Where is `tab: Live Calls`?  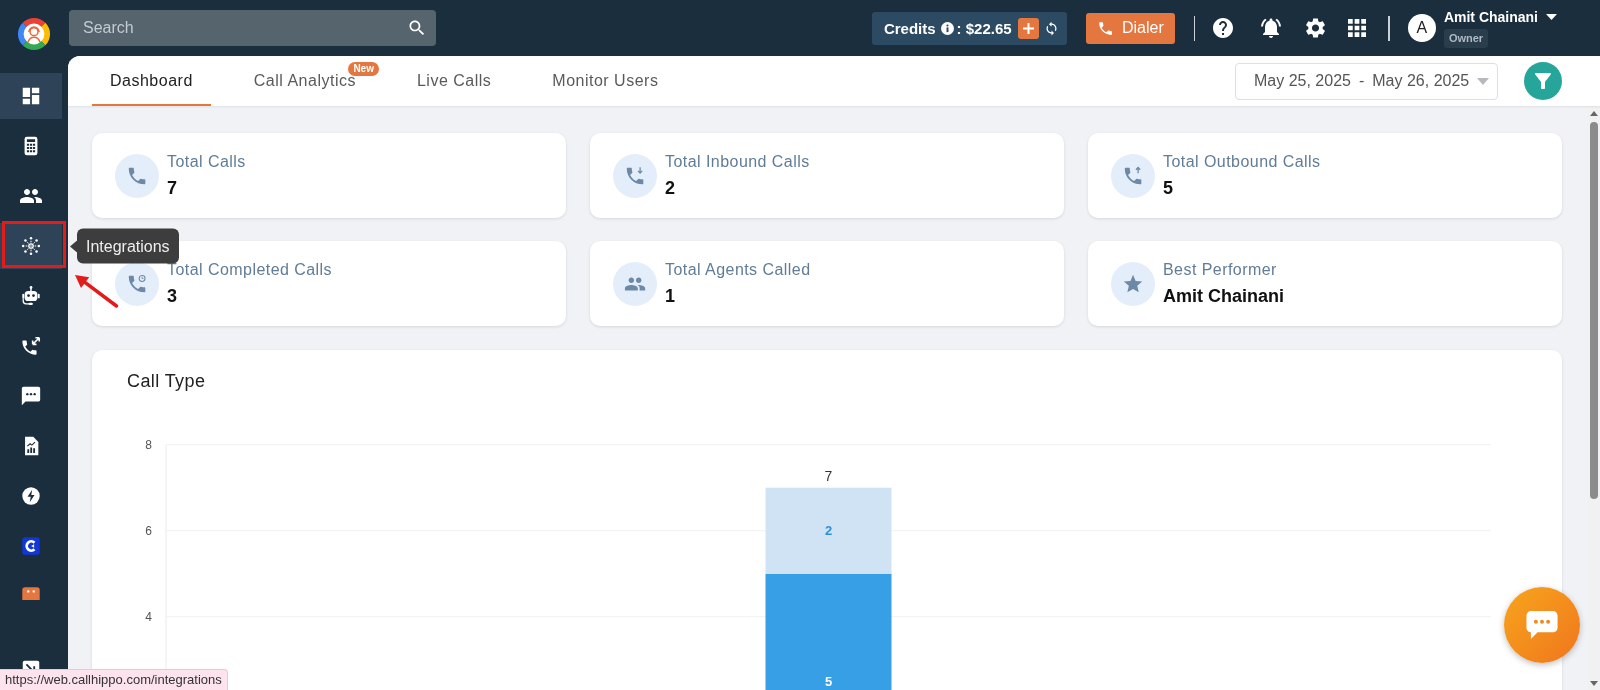 tab: Live Calls is located at coordinates (454, 81).